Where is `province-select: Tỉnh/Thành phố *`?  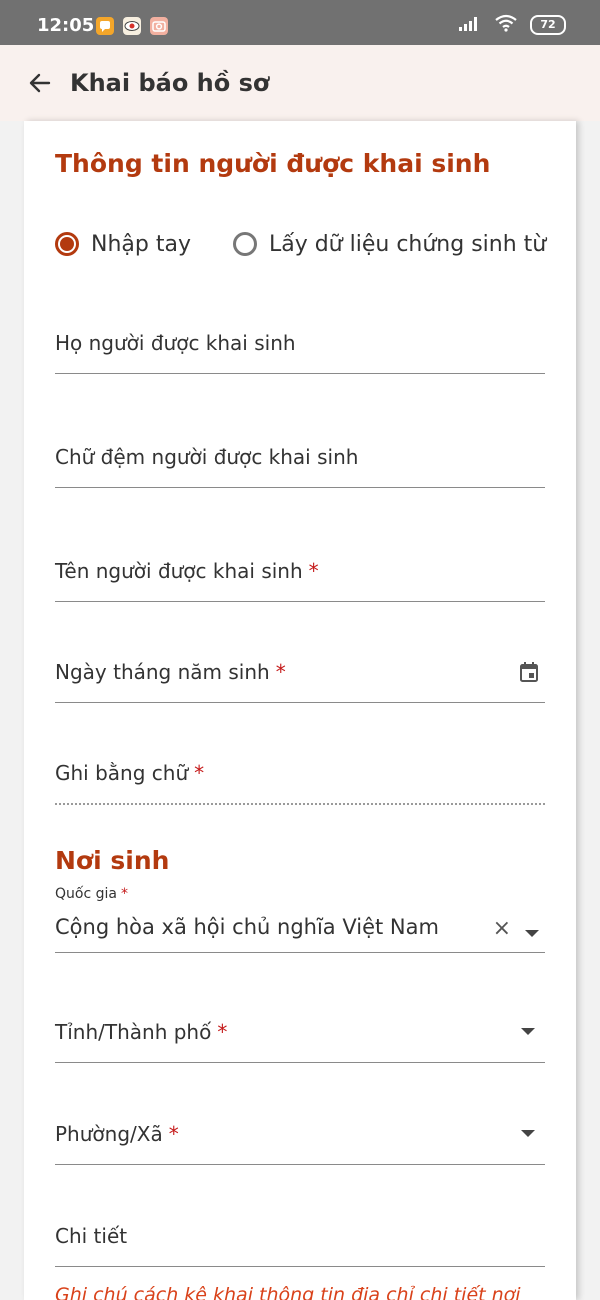
province-select: Tỉnh/Thành phố * is located at coordinates (300, 1034).